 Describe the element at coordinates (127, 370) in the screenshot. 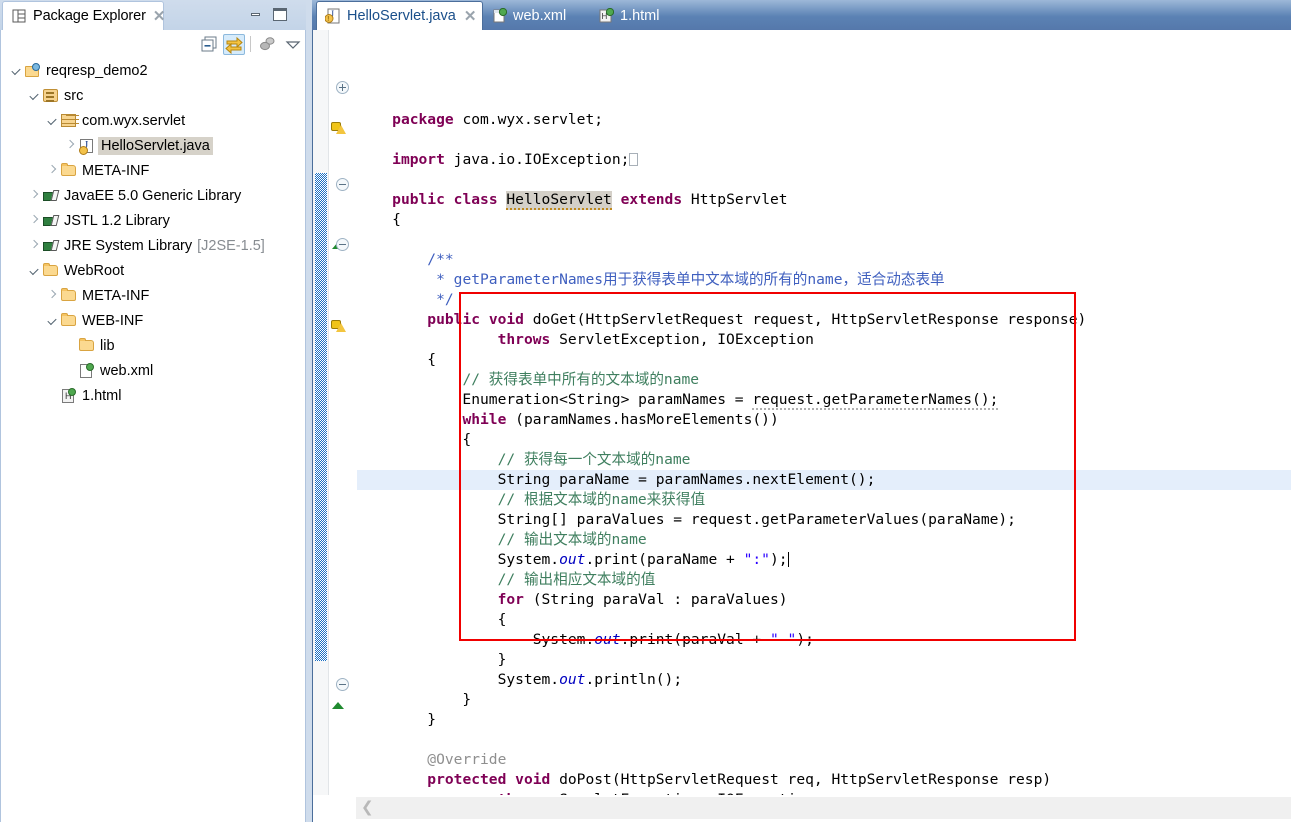

I see `tree-item-label: web.xml` at that location.